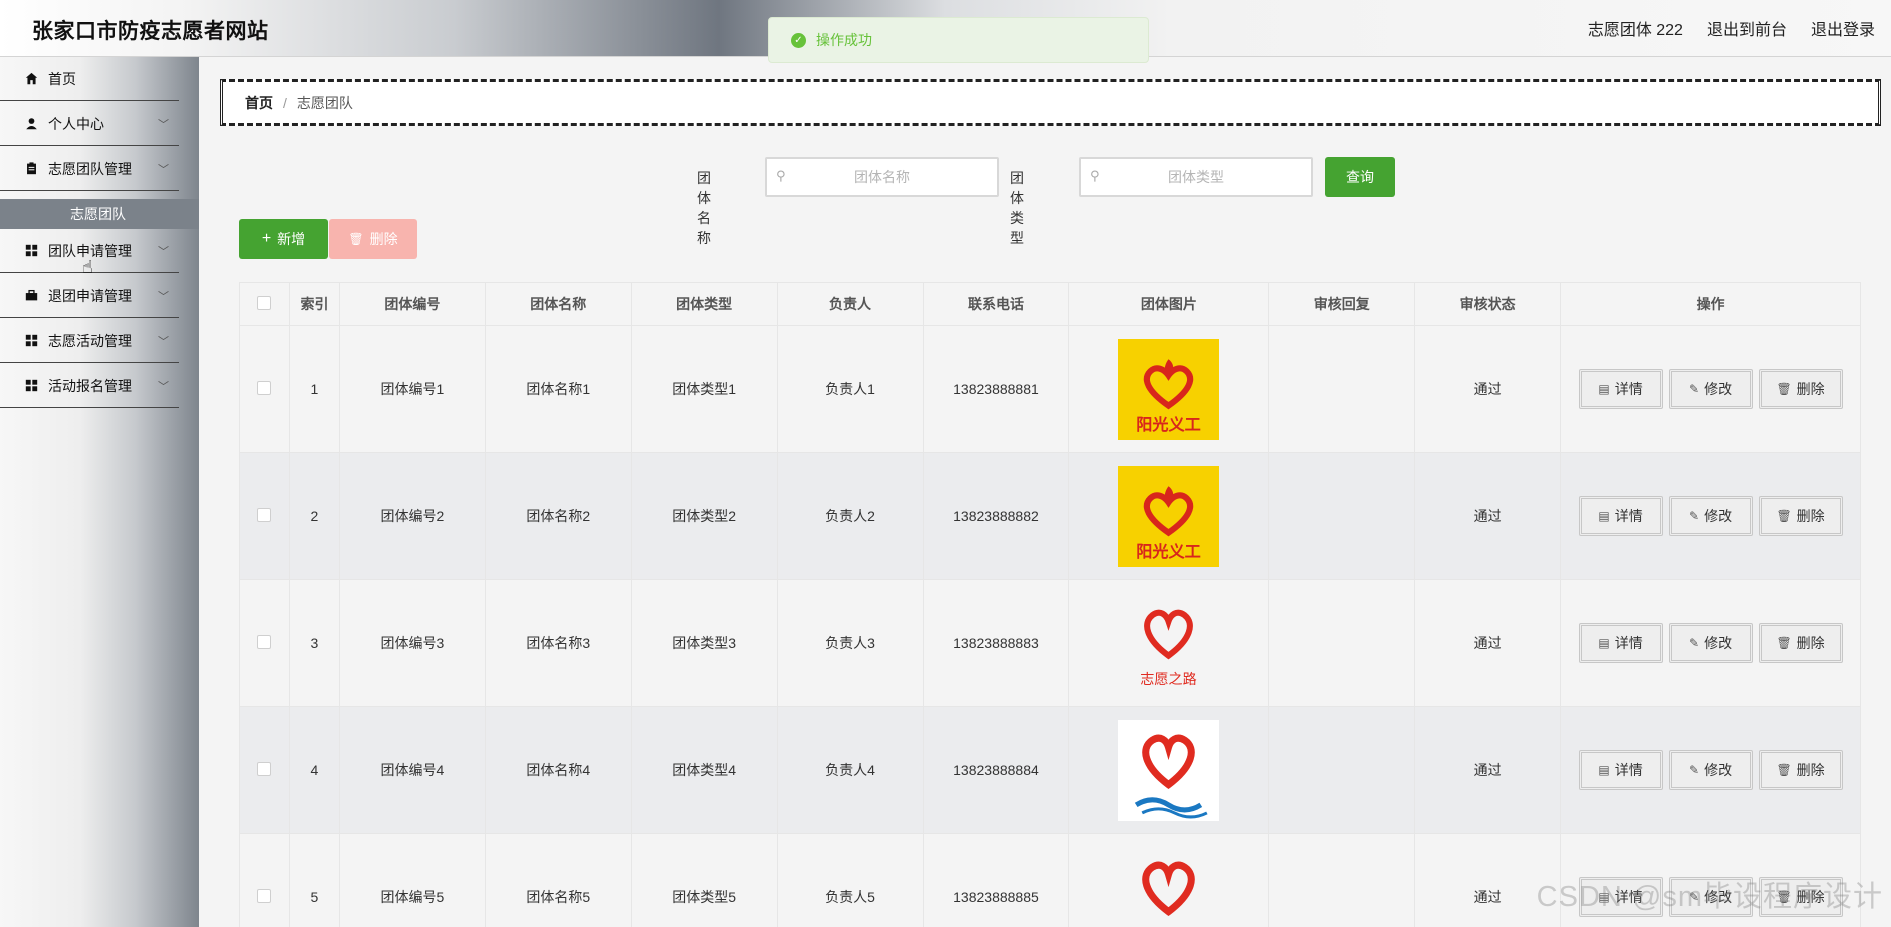 This screenshot has width=1891, height=927. What do you see at coordinates (1169, 888) in the screenshot?
I see `heart-hand-logo` at bounding box center [1169, 888].